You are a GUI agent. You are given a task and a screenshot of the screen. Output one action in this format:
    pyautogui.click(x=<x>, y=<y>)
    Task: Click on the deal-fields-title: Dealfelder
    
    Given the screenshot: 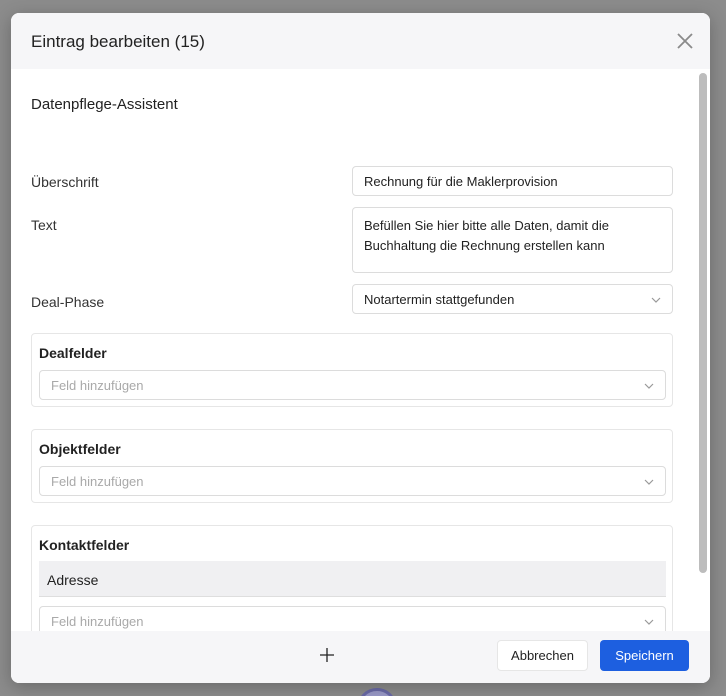 What is the action you would take?
    pyautogui.click(x=73, y=353)
    